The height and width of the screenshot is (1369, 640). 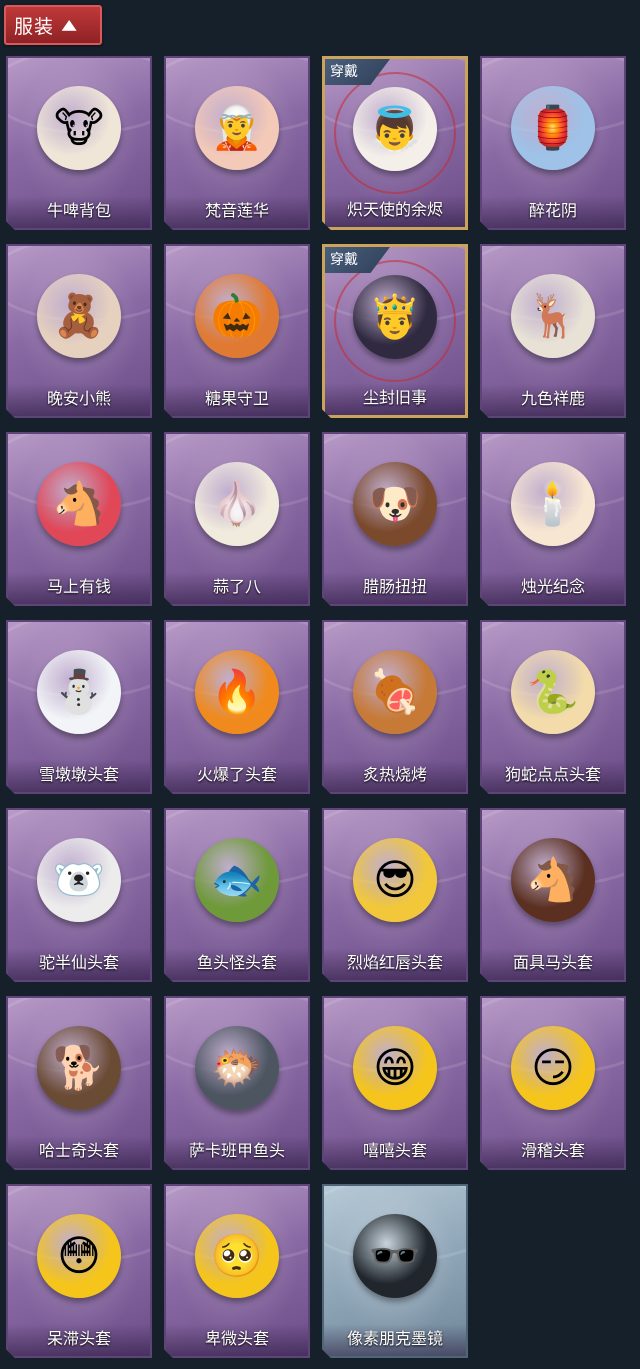 What do you see at coordinates (553, 504) in the screenshot?
I see `outfit-item-icon: 🕯️` at bounding box center [553, 504].